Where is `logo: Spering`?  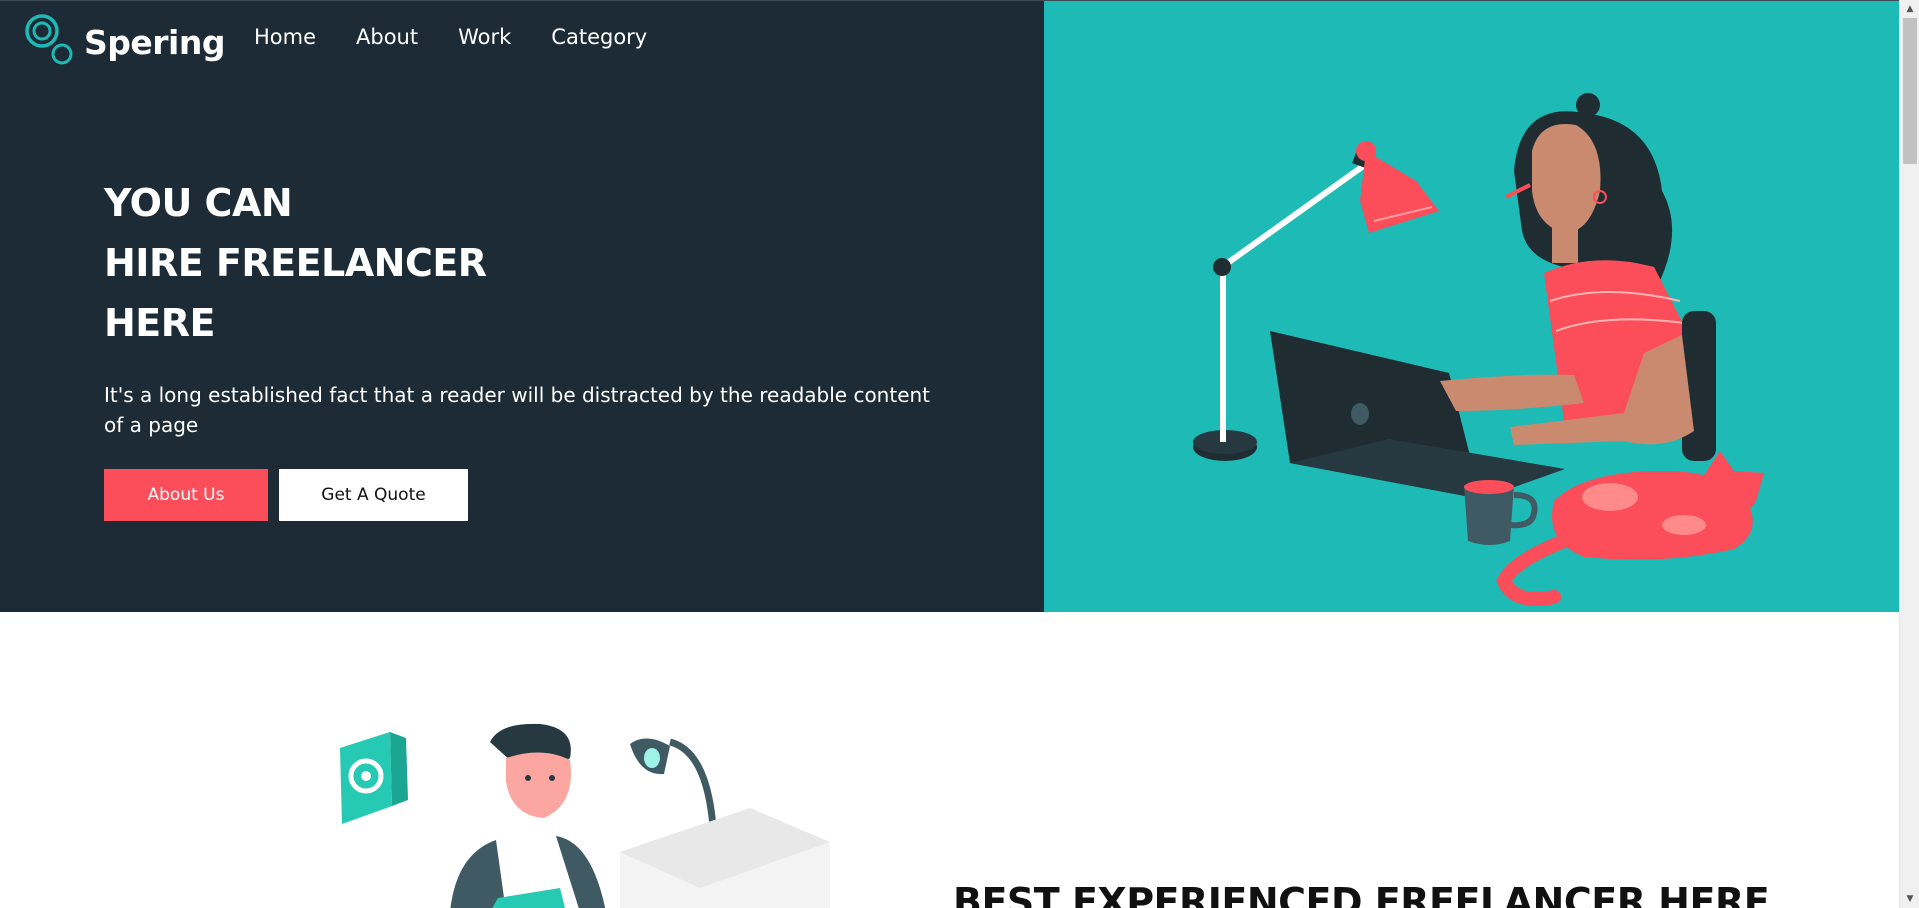 logo: Spering is located at coordinates (124, 39).